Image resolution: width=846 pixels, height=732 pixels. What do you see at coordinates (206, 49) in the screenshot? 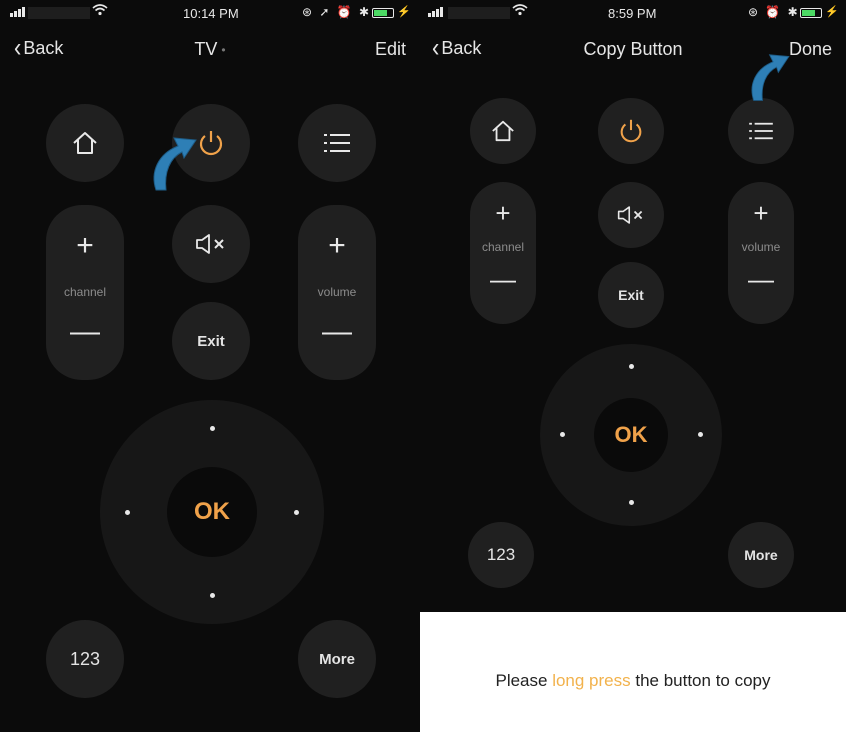
I see `page-title-text: TV` at bounding box center [206, 49].